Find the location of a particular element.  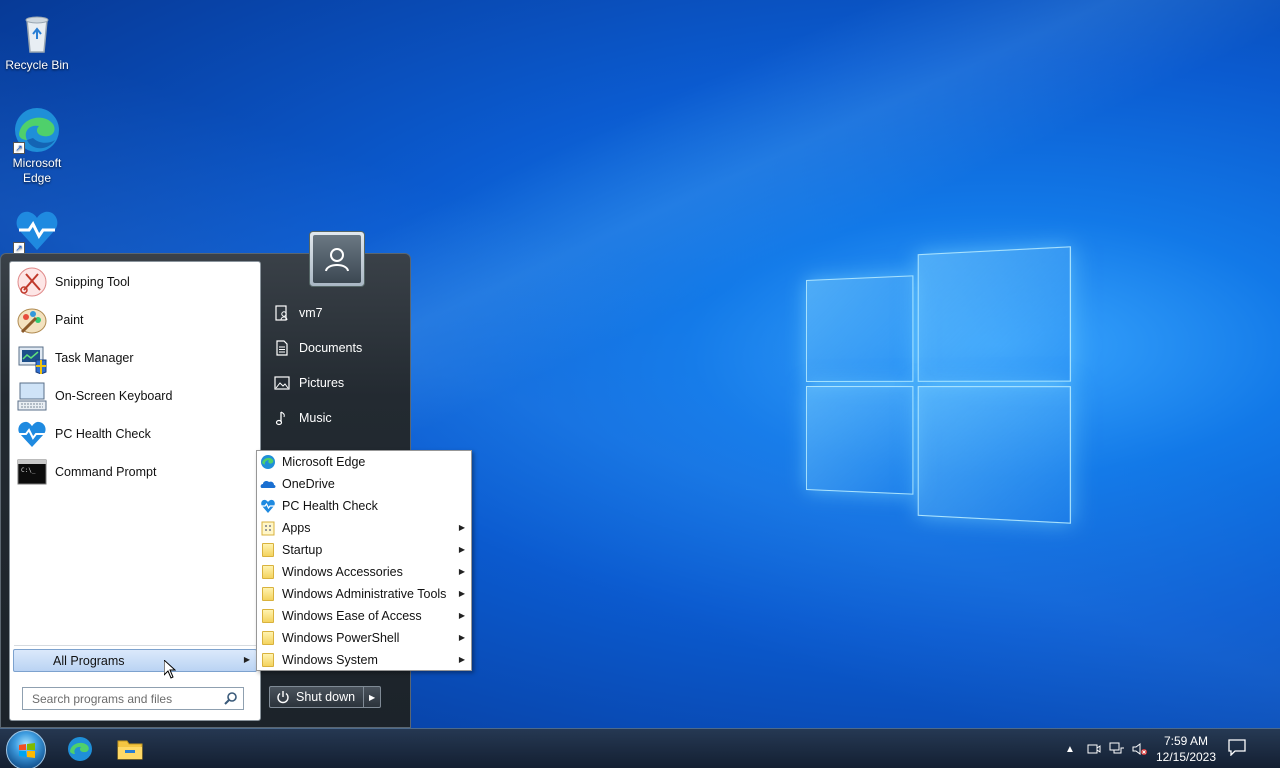

search-input: Search programs and files is located at coordinates (133, 698).